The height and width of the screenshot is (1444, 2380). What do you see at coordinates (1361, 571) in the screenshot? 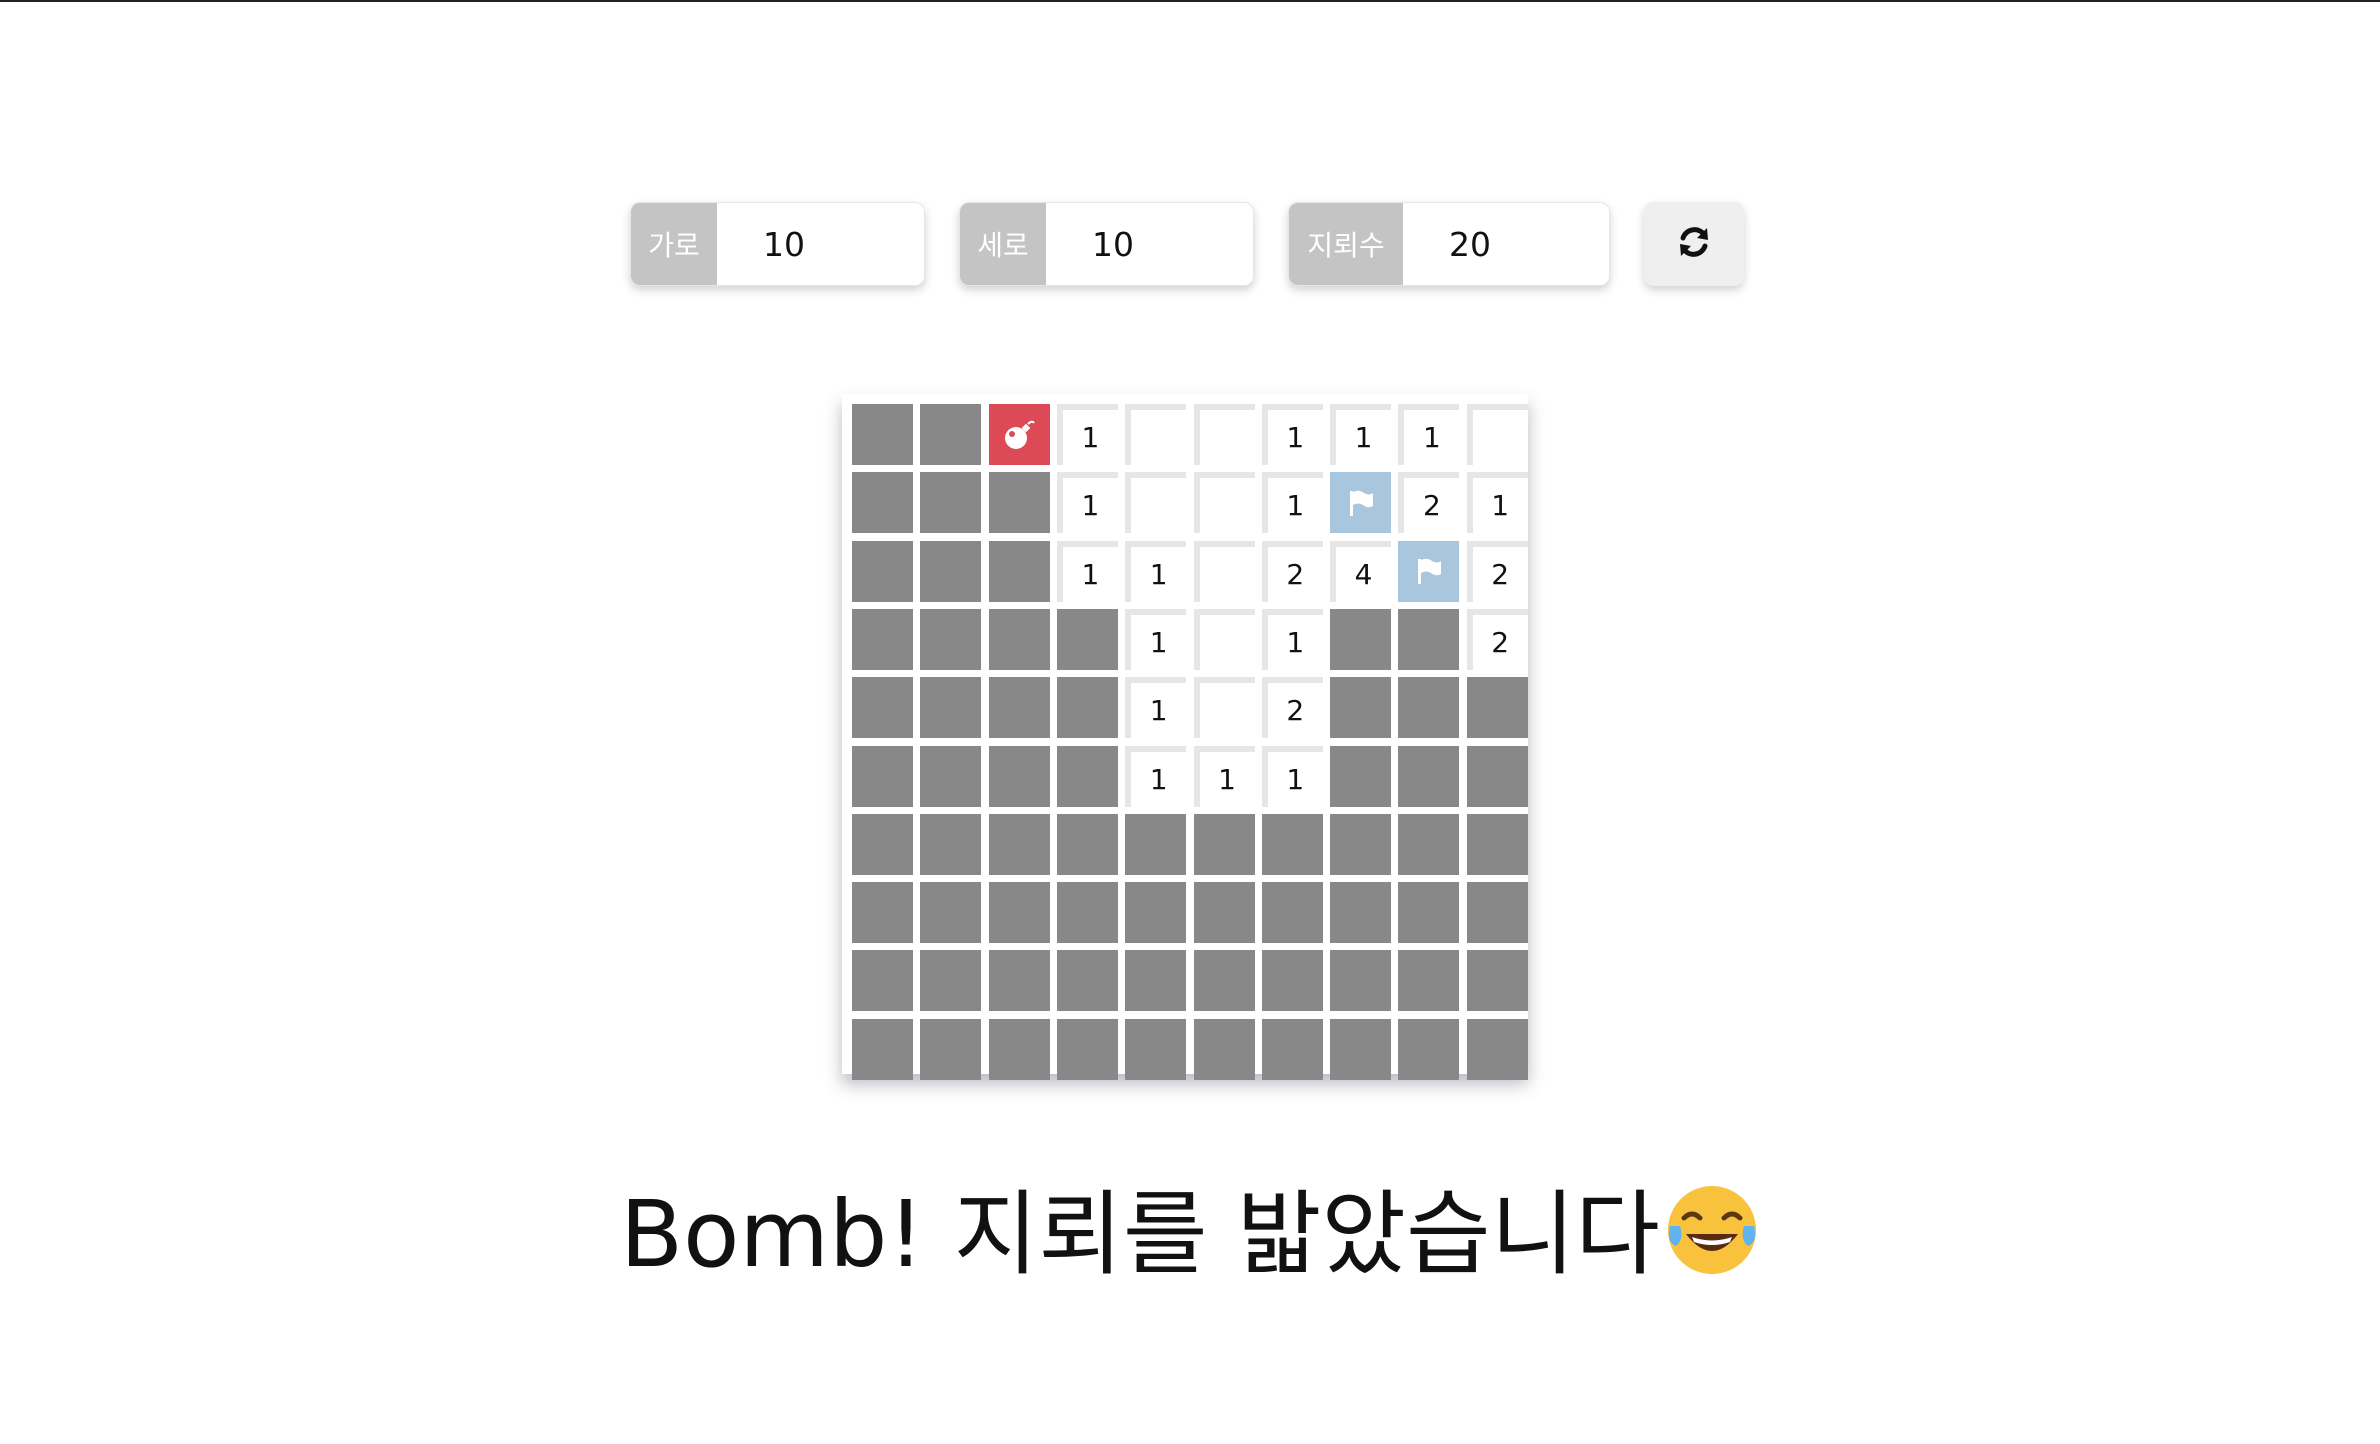
I see `open-cell: 4` at bounding box center [1361, 571].